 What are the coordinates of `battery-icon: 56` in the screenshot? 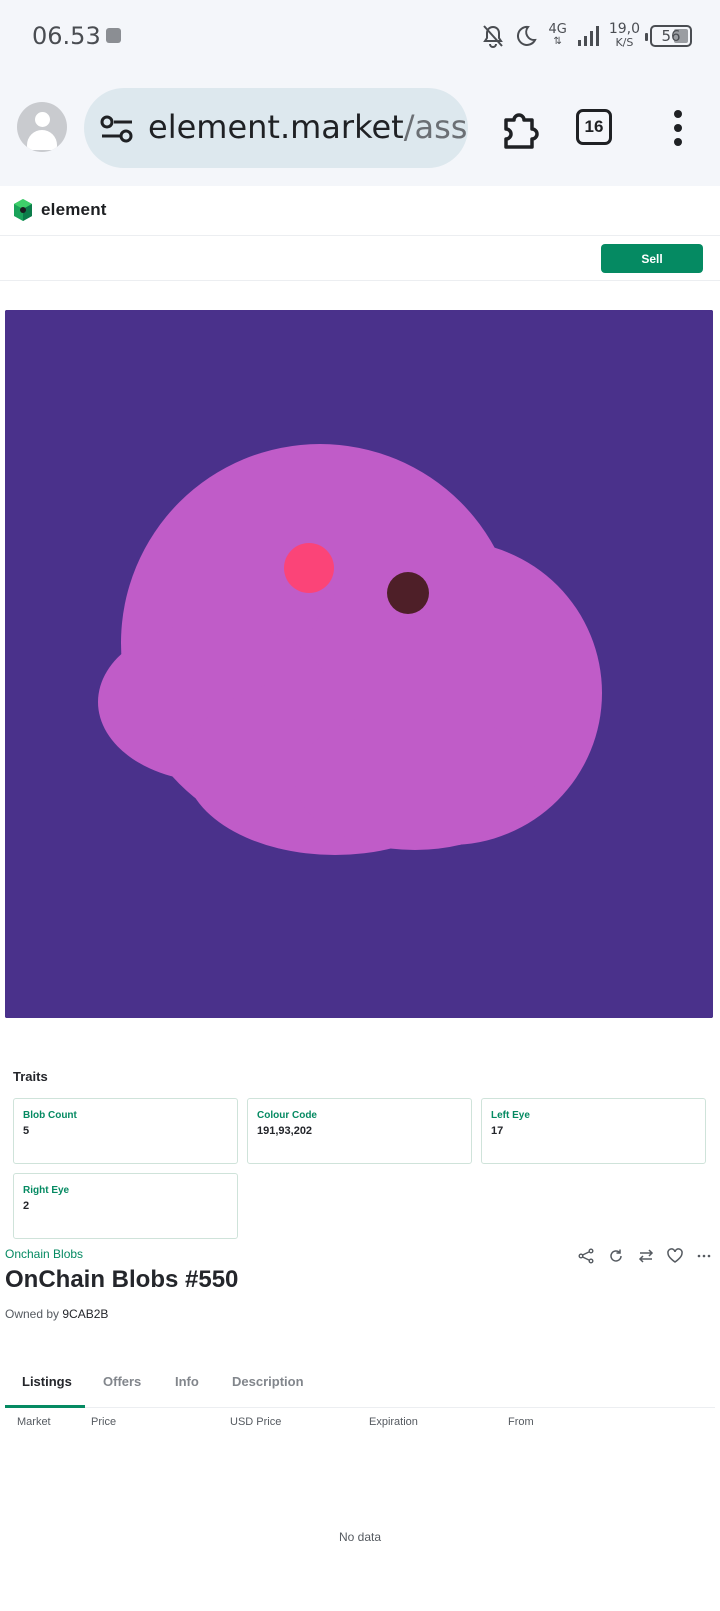 It's located at (668, 36).